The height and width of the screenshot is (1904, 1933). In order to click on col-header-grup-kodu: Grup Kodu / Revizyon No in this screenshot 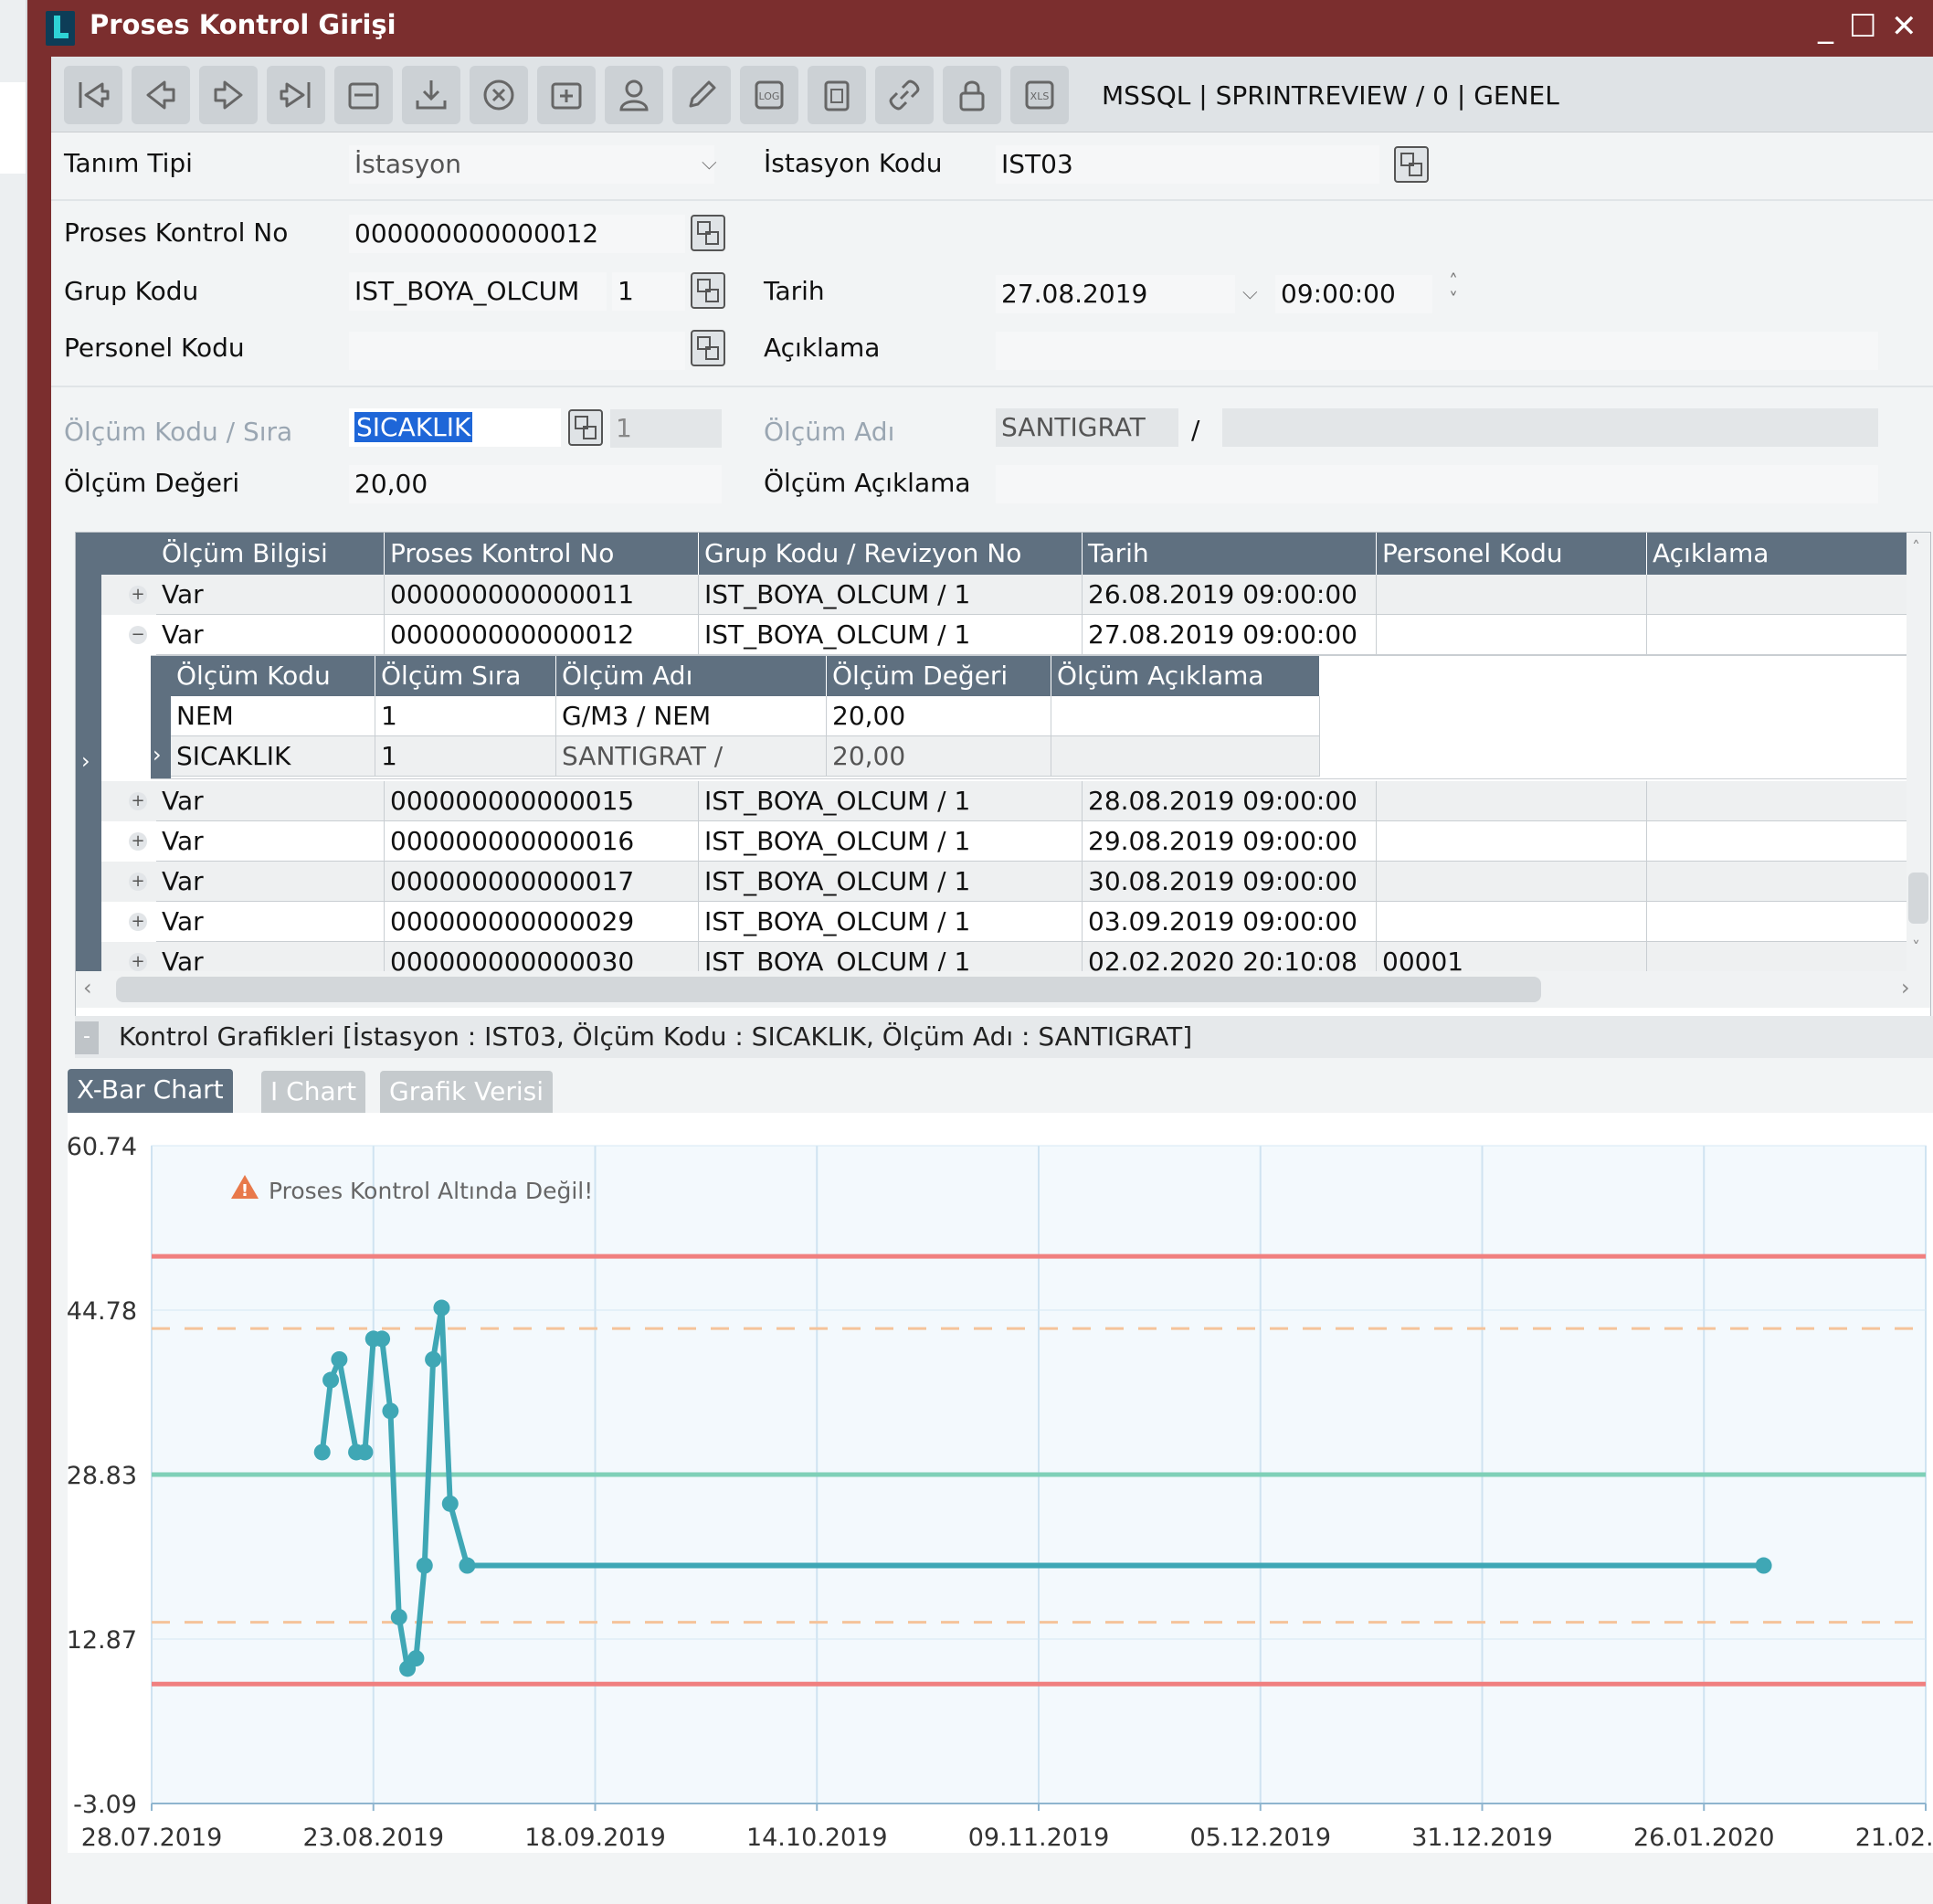, I will do `click(891, 554)`.